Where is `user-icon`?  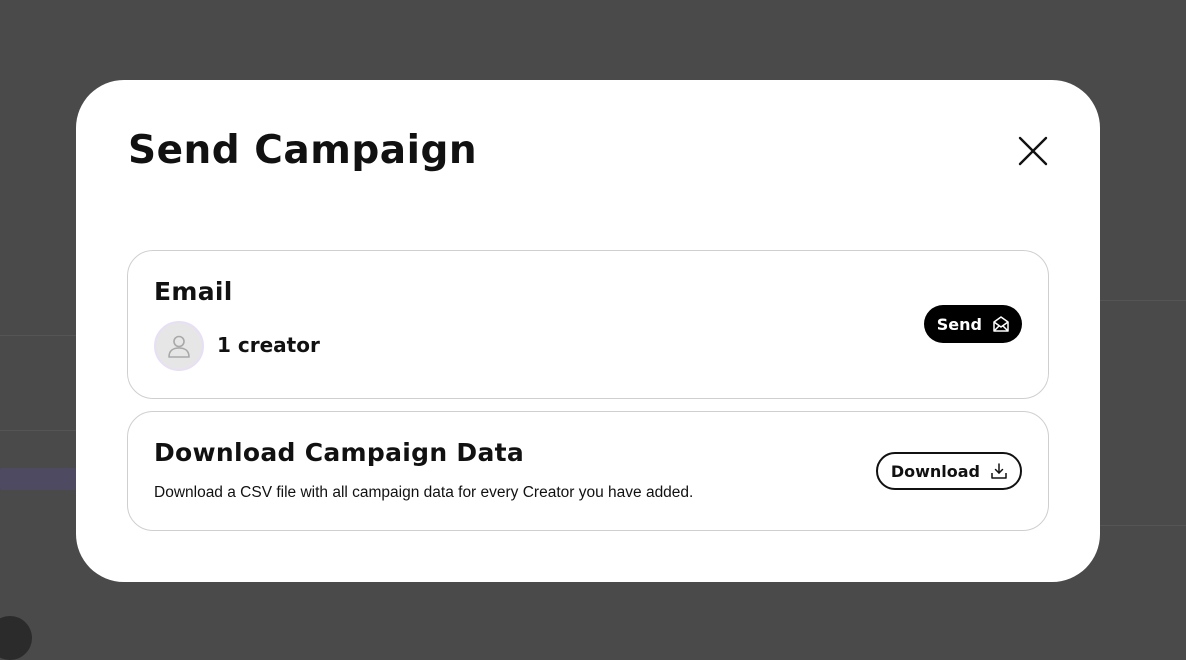 user-icon is located at coordinates (179, 346).